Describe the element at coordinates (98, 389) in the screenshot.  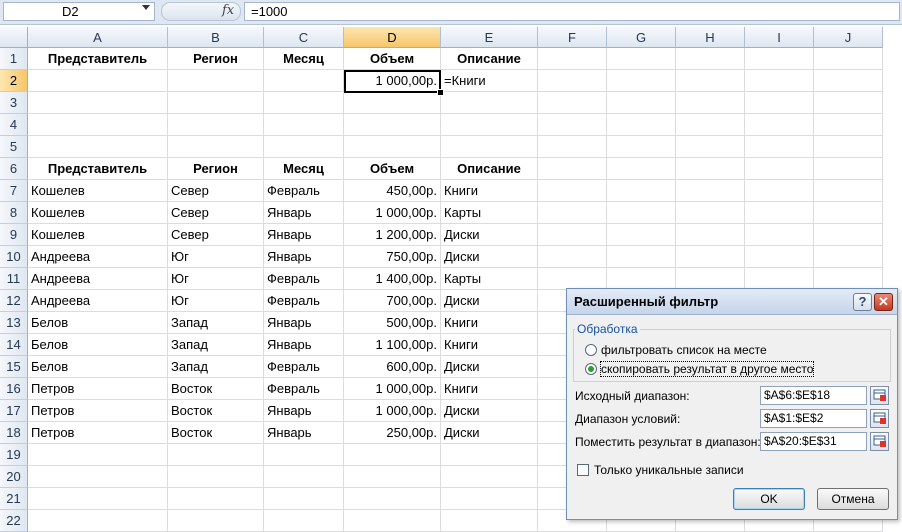
I see `cell-a16: Петров` at that location.